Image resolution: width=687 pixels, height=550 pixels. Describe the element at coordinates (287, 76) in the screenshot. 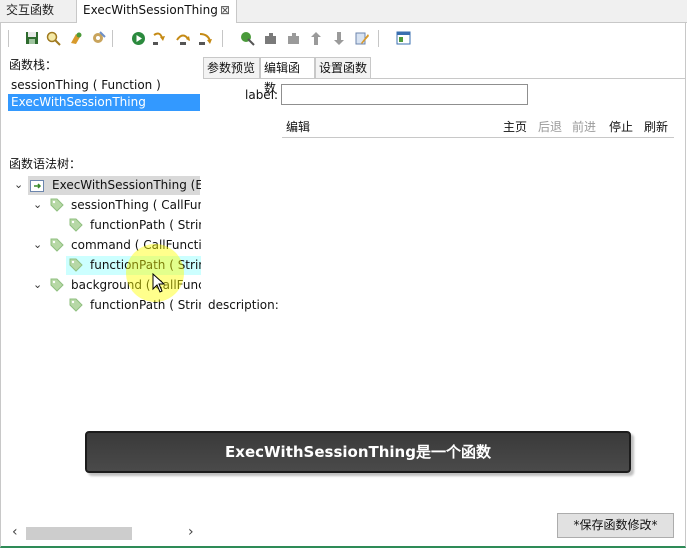

I see `tab-edit-function: 编辑函数` at that location.